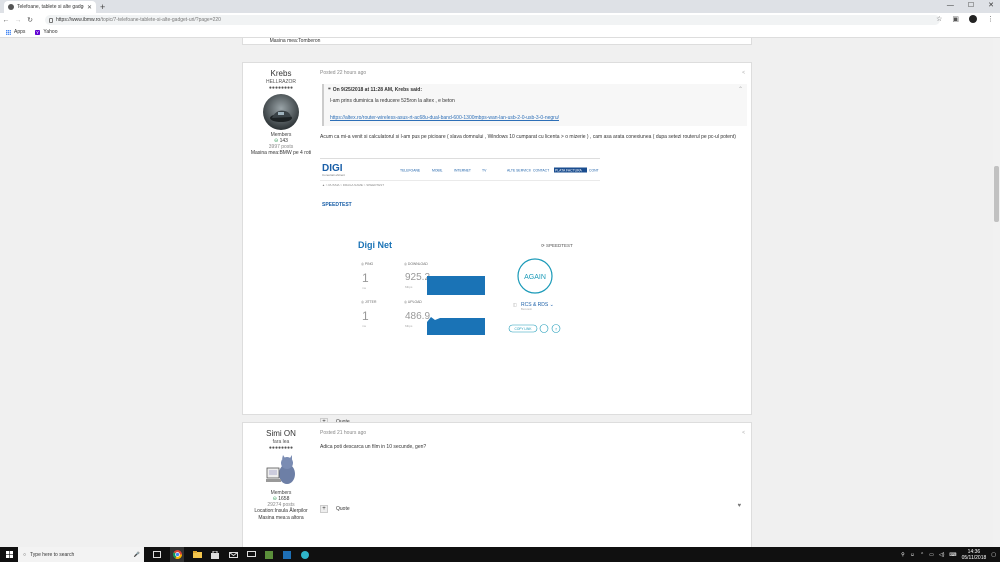 Image resolution: width=1000 pixels, height=562 pixels. I want to click on language-icon: ⌨, so click(952, 555).